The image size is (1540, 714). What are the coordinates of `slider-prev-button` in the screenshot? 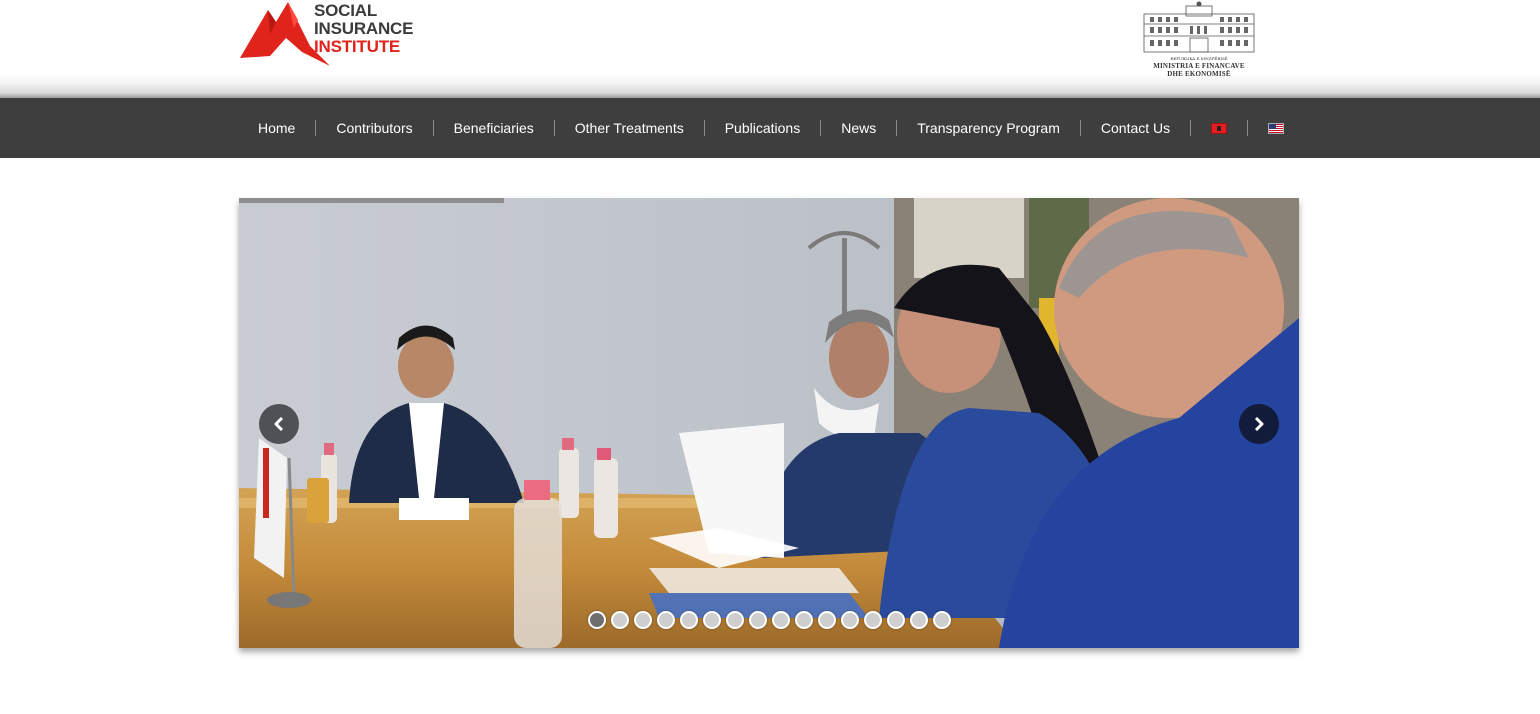 It's located at (279, 424).